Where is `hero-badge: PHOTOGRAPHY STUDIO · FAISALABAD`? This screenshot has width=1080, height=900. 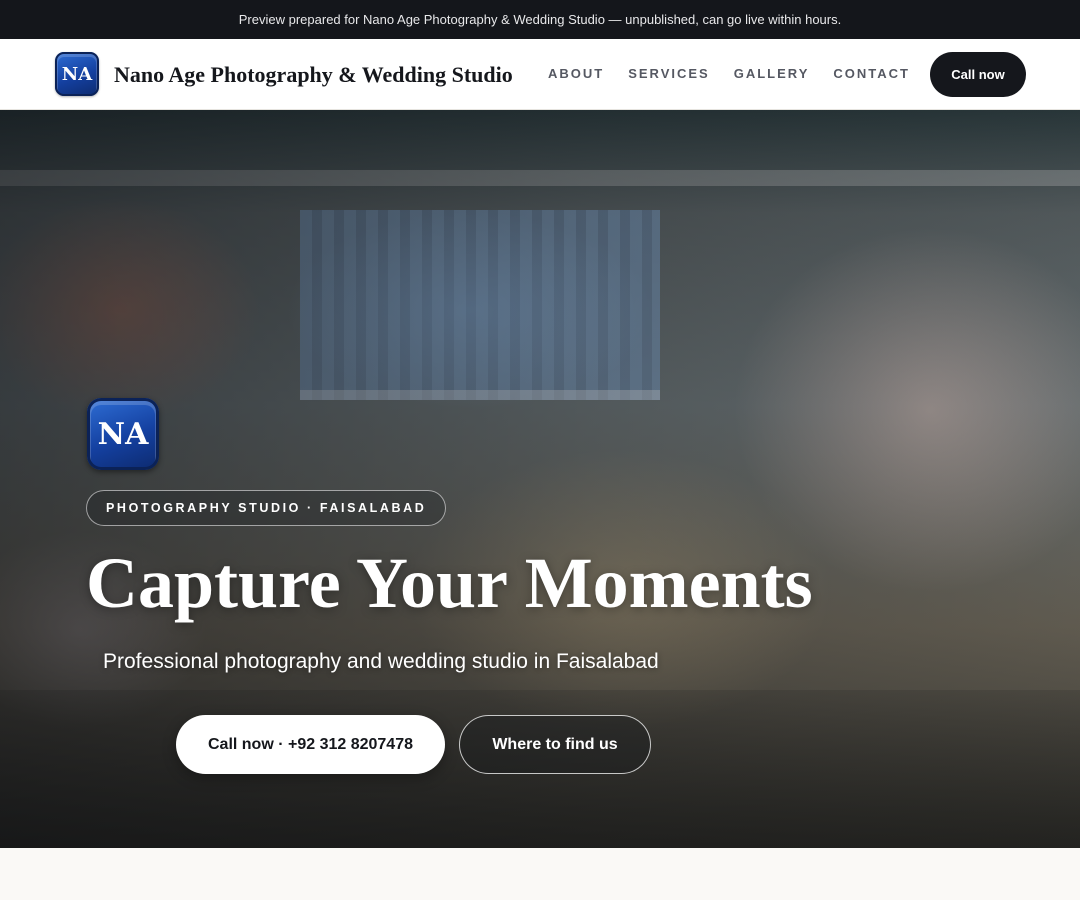
hero-badge: PHOTOGRAPHY STUDIO · FAISALABAD is located at coordinates (266, 508).